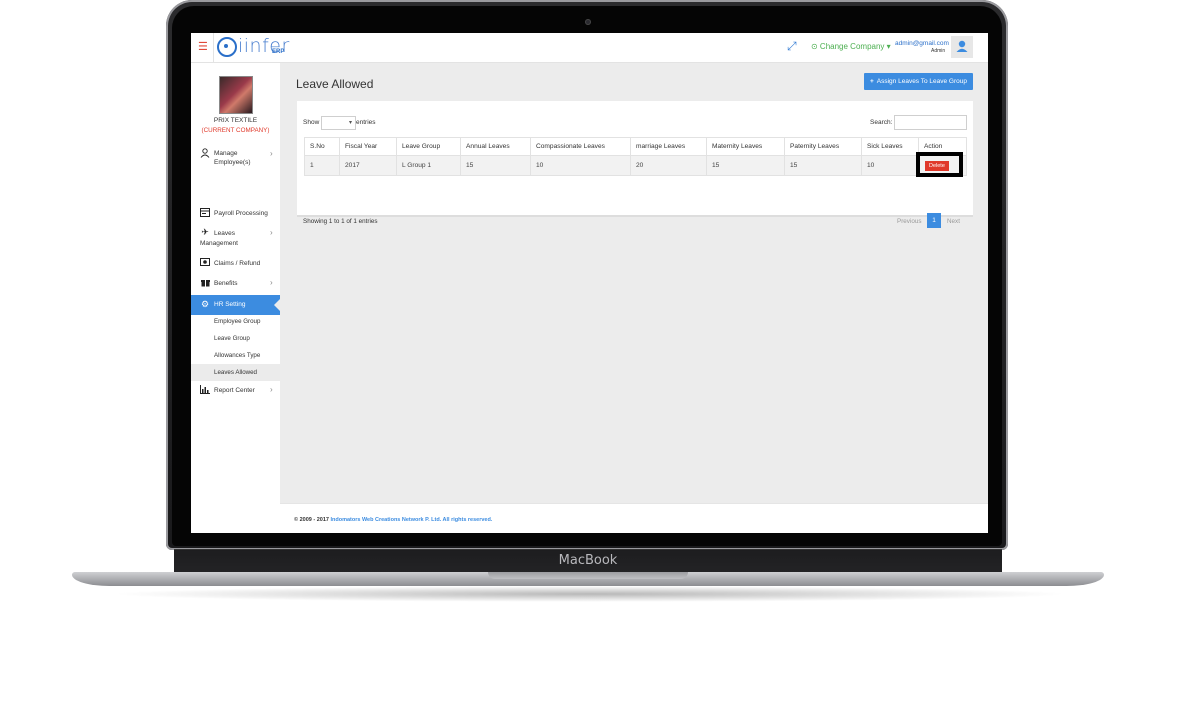  Describe the element at coordinates (338, 123) in the screenshot. I see `entries-per-page-select: ▾` at that location.